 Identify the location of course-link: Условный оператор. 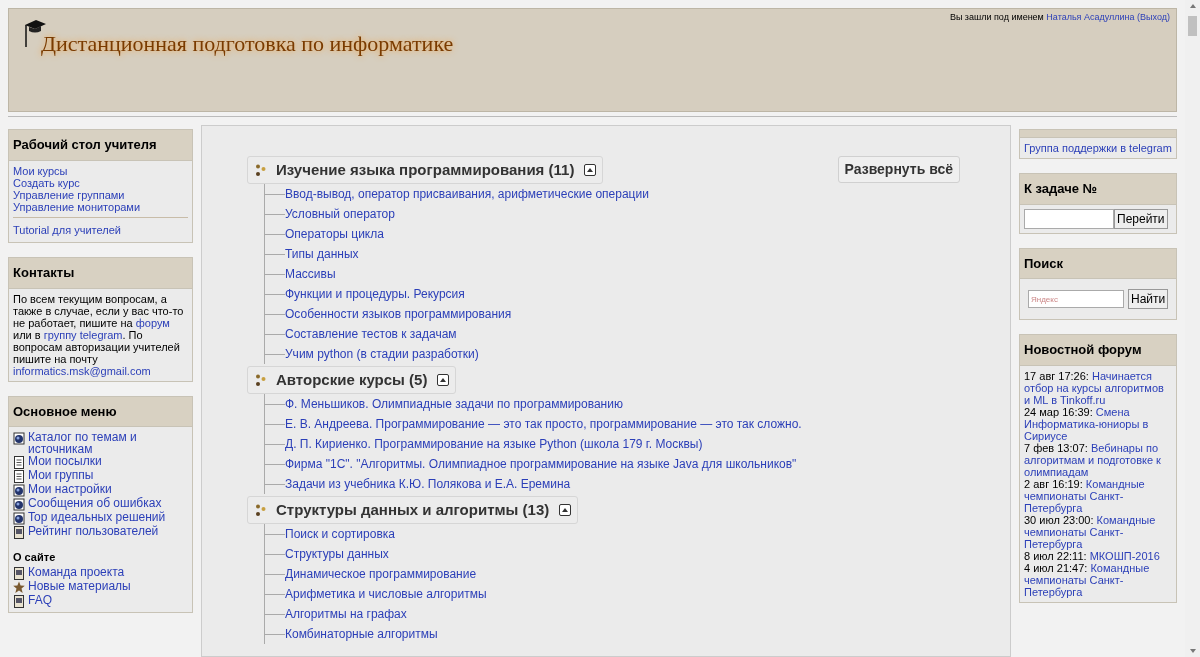
(340, 214).